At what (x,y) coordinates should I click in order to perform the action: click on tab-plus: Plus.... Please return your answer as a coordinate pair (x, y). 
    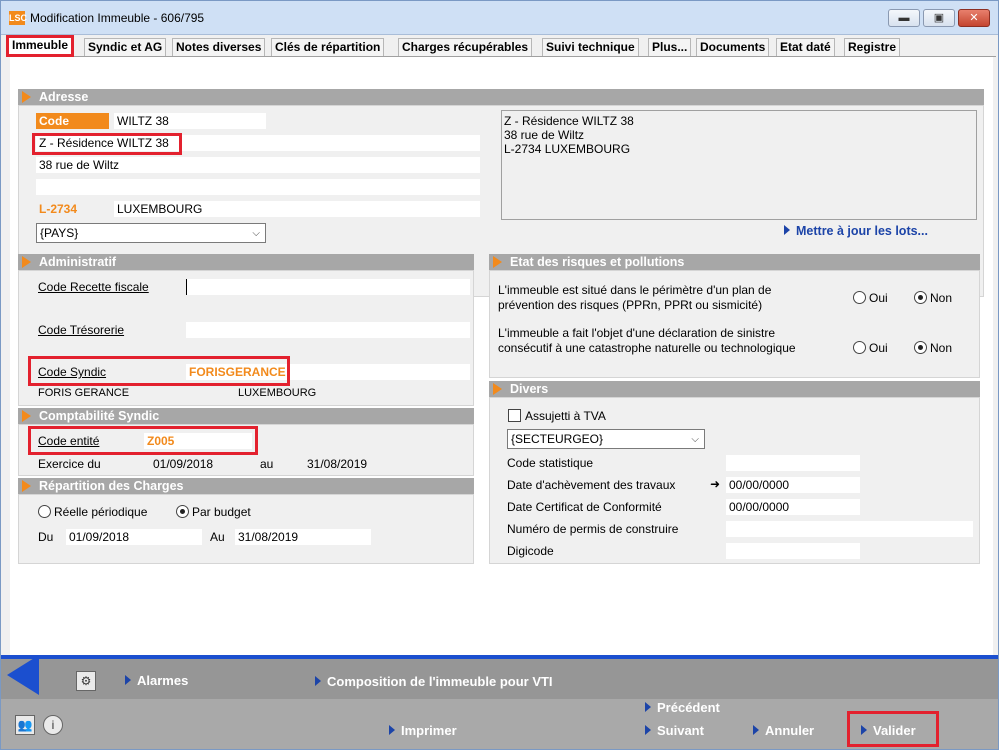
    Looking at the image, I should click on (670, 47).